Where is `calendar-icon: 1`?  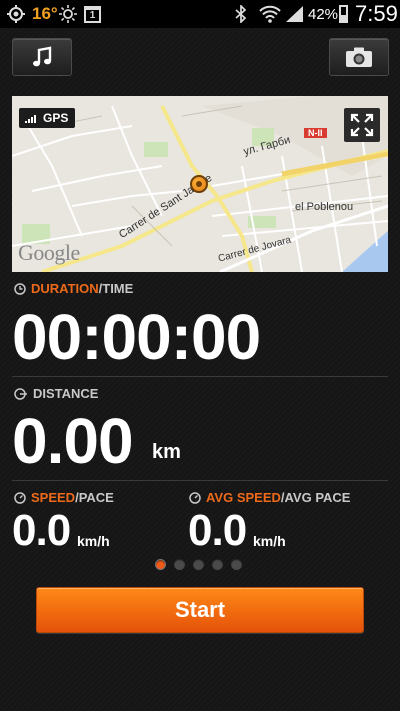
calendar-icon: 1 is located at coordinates (92, 14).